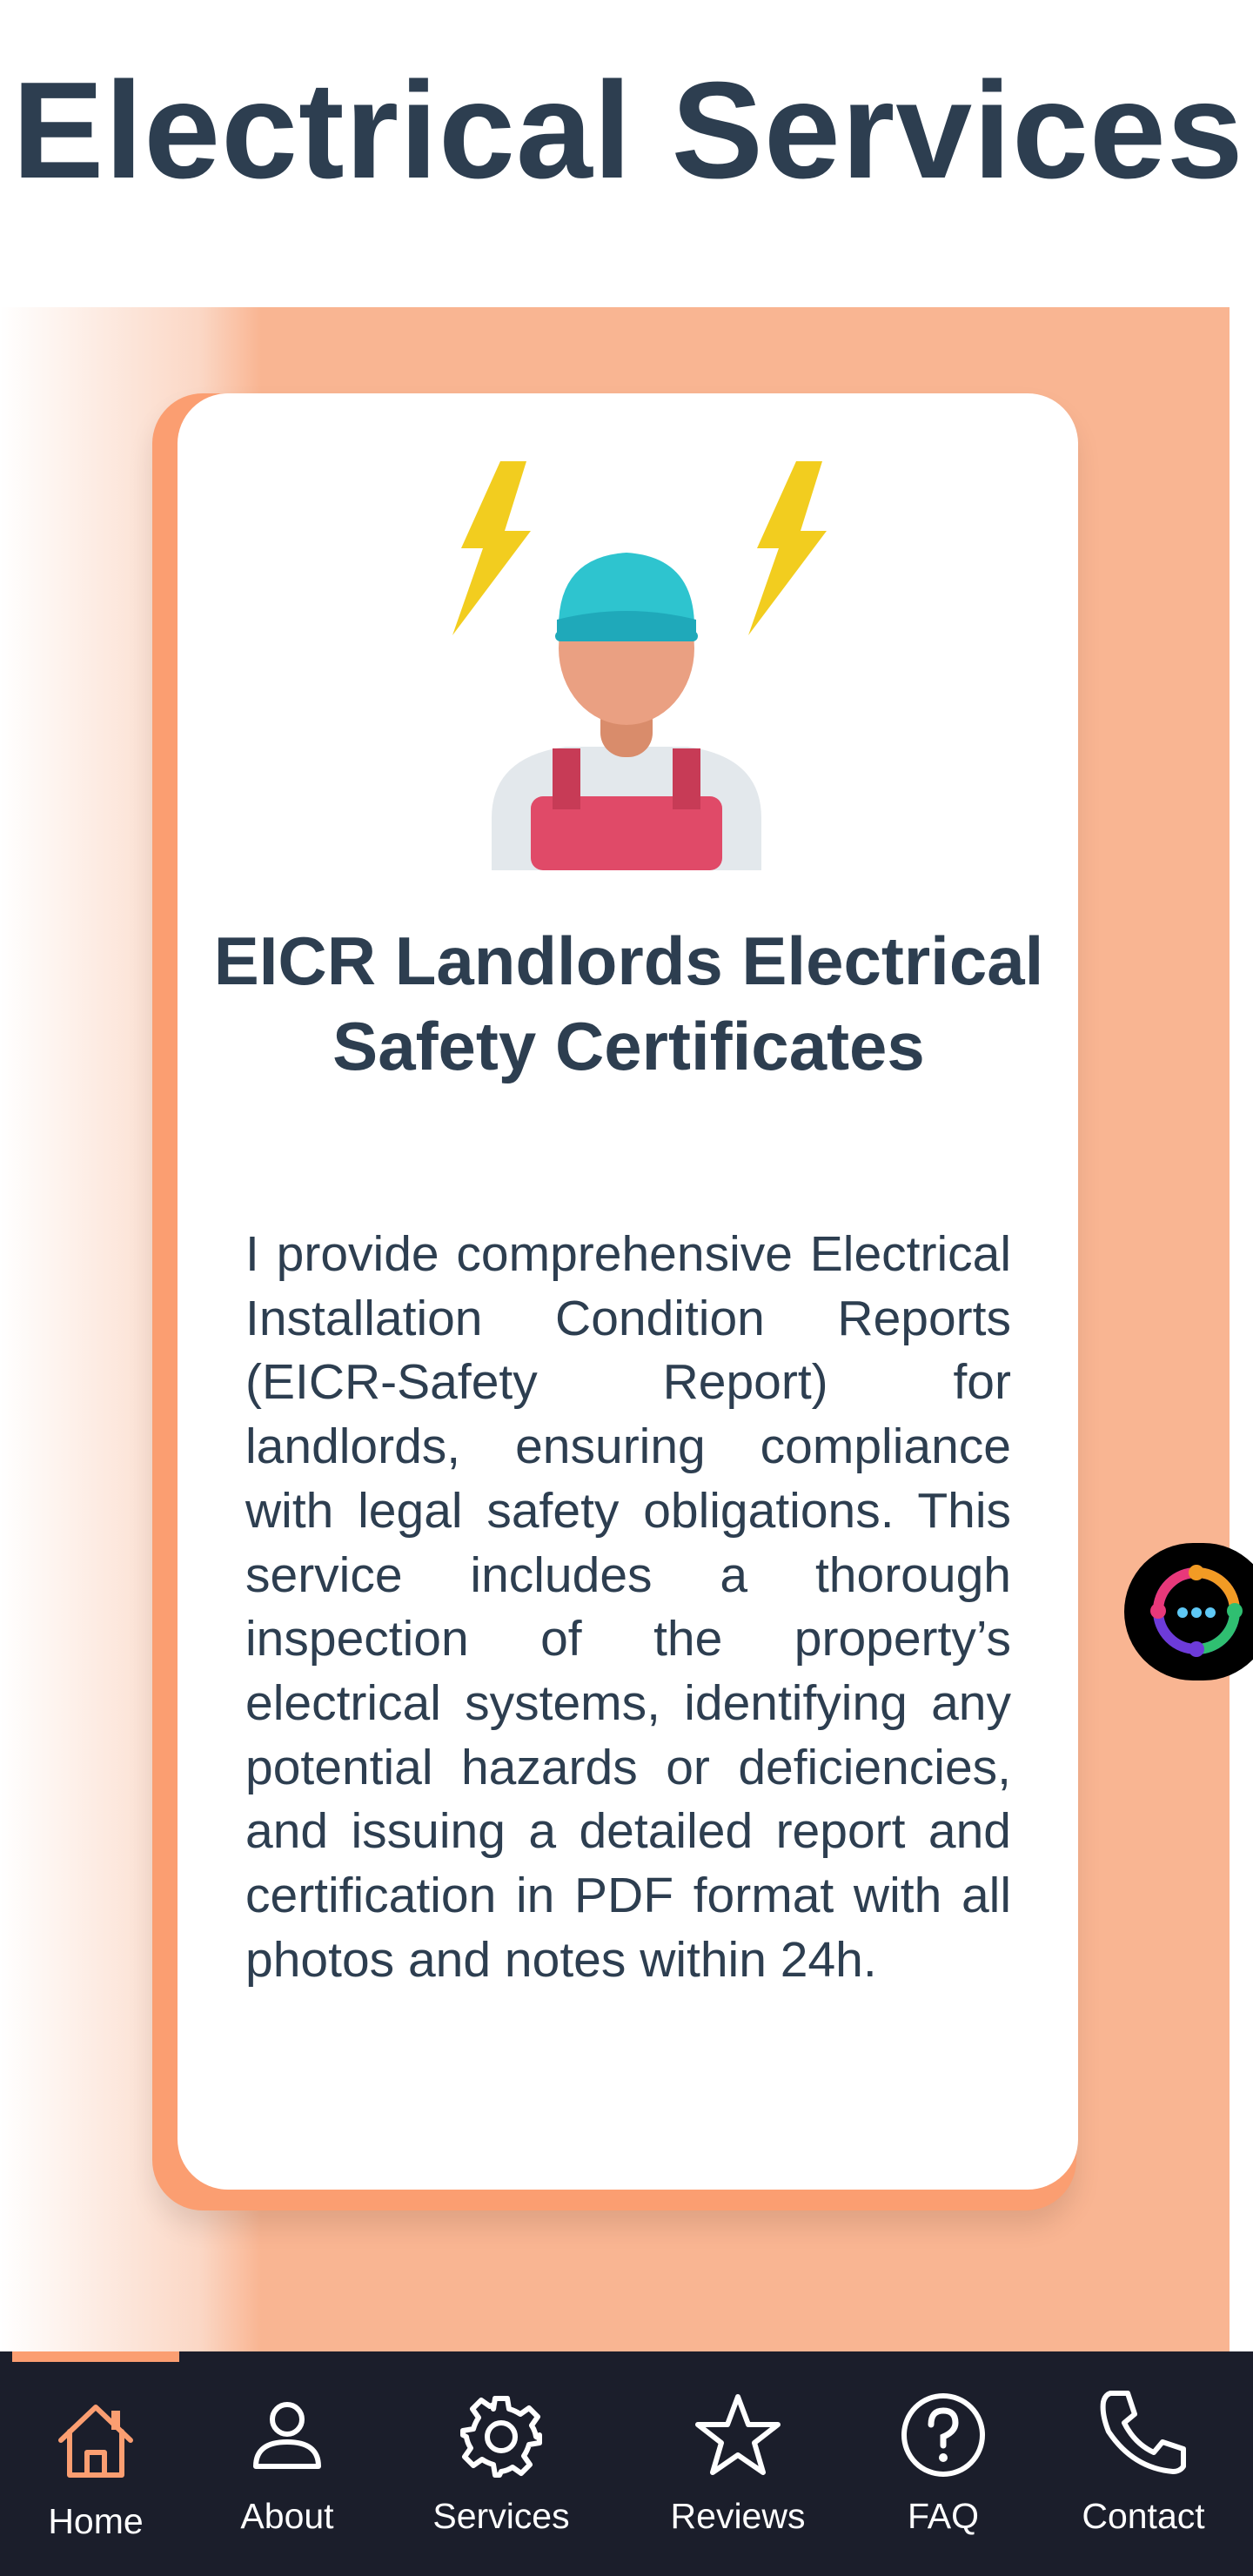 The width and height of the screenshot is (1253, 2576). What do you see at coordinates (738, 2516) in the screenshot?
I see `nav-label-reviews: Reviews` at bounding box center [738, 2516].